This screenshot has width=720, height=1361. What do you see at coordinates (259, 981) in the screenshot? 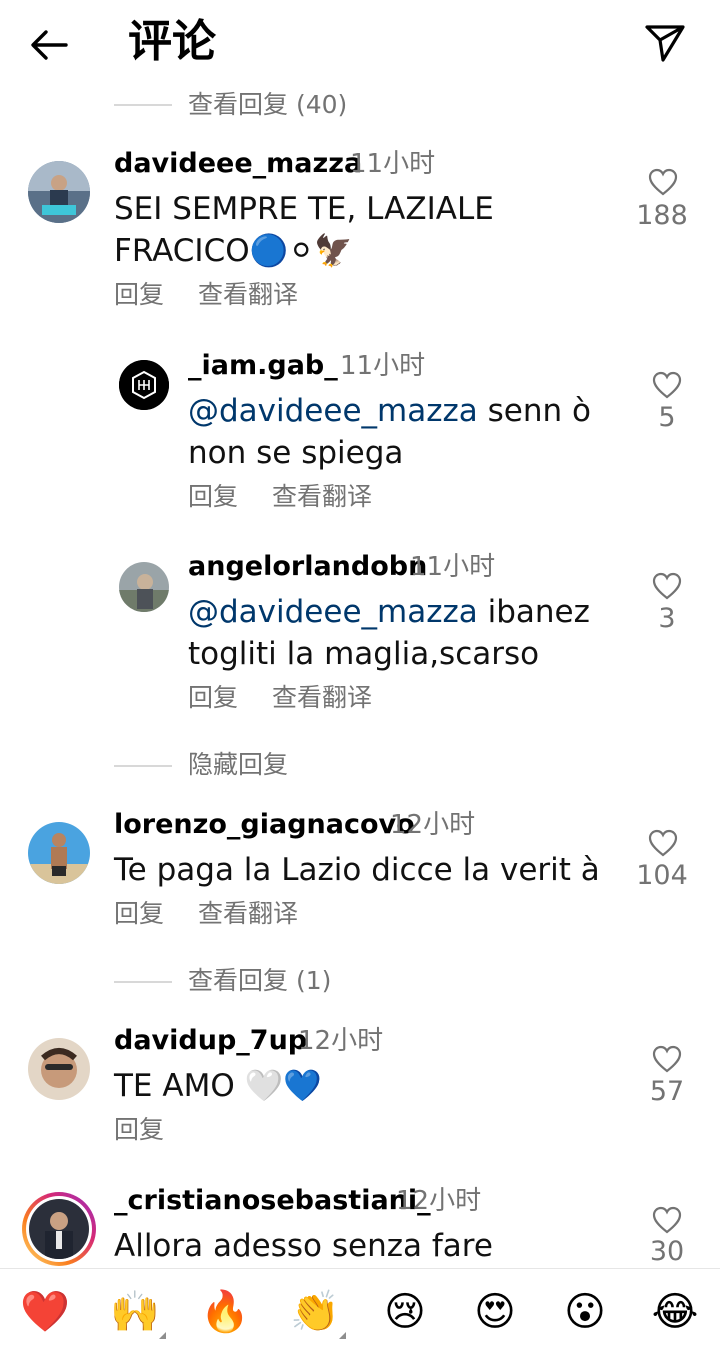
I see `view-replies-toggle: 查看回复 (1)` at bounding box center [259, 981].